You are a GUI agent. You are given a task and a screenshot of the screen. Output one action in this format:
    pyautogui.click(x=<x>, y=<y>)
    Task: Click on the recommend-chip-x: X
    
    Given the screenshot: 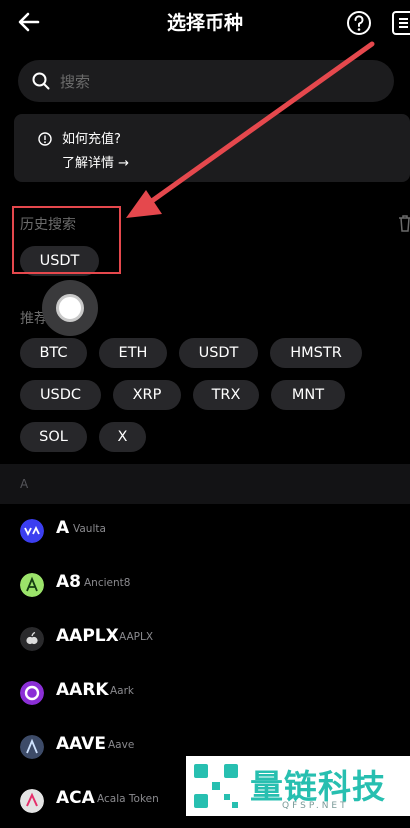 What is the action you would take?
    pyautogui.click(x=122, y=437)
    